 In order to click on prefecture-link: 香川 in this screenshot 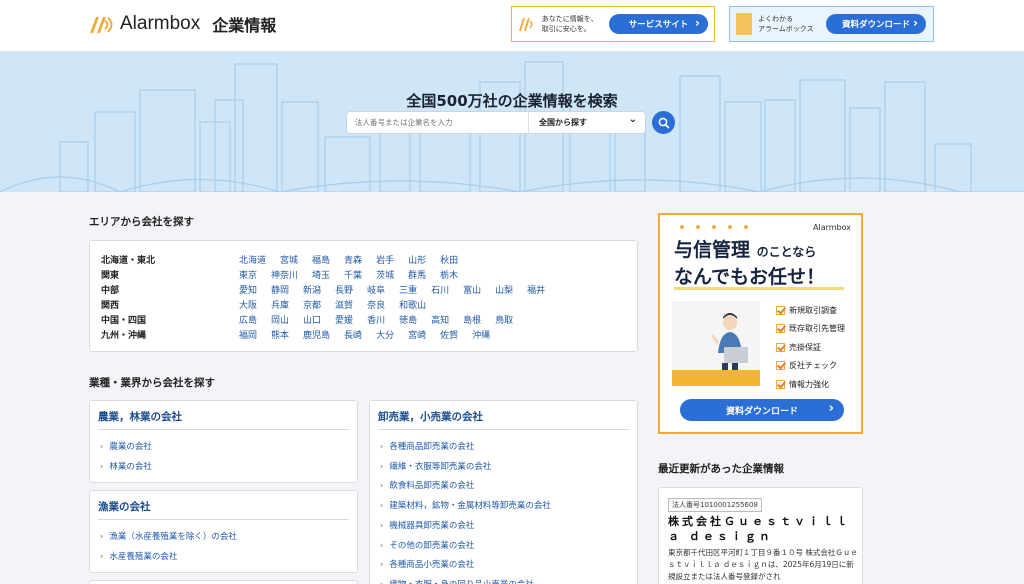, I will do `click(376, 319)`.